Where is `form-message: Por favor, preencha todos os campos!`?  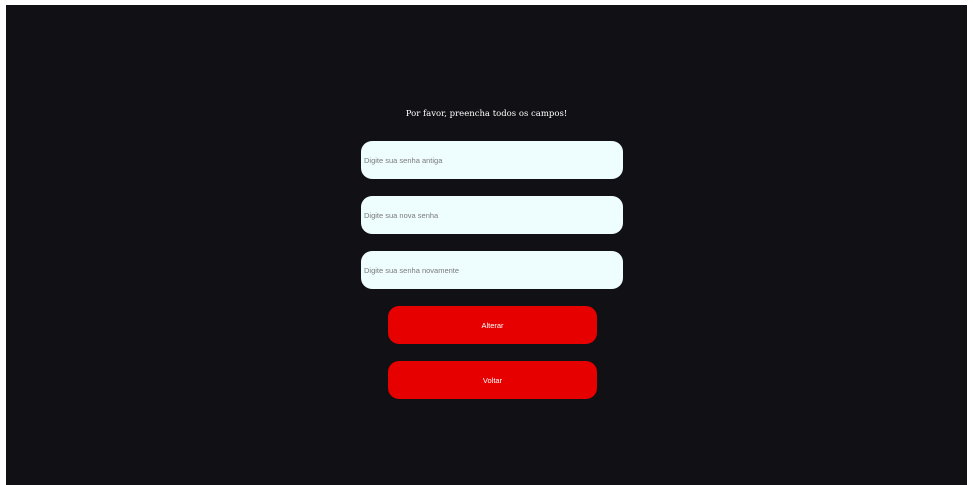
form-message: Por favor, preencha todos os campos! is located at coordinates (486, 114).